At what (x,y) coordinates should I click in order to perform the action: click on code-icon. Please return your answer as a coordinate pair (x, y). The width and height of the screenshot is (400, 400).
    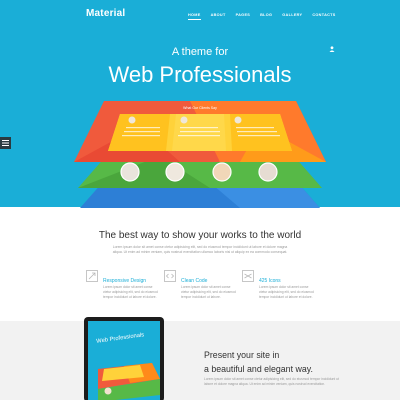
    Looking at the image, I should click on (170, 276).